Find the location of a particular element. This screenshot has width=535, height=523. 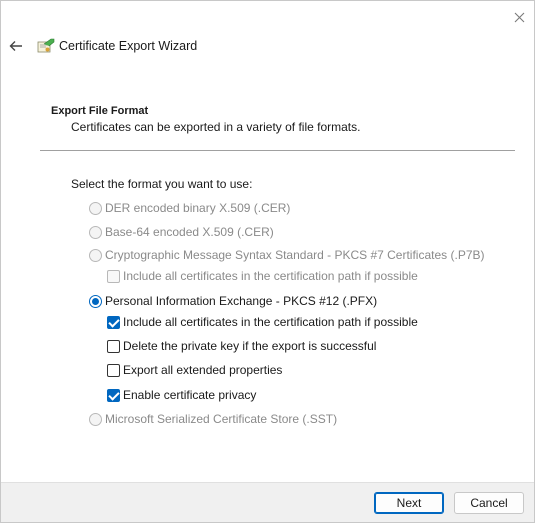

radio-button-selected is located at coordinates (95, 301).